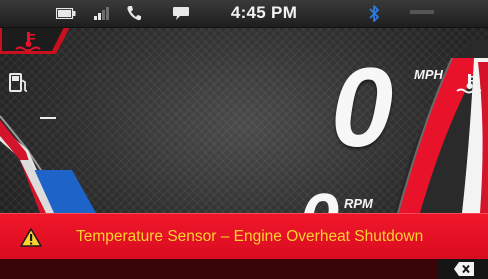 This screenshot has width=488, height=279. Describe the element at coordinates (101, 13) in the screenshot. I see `signal-icon` at that location.